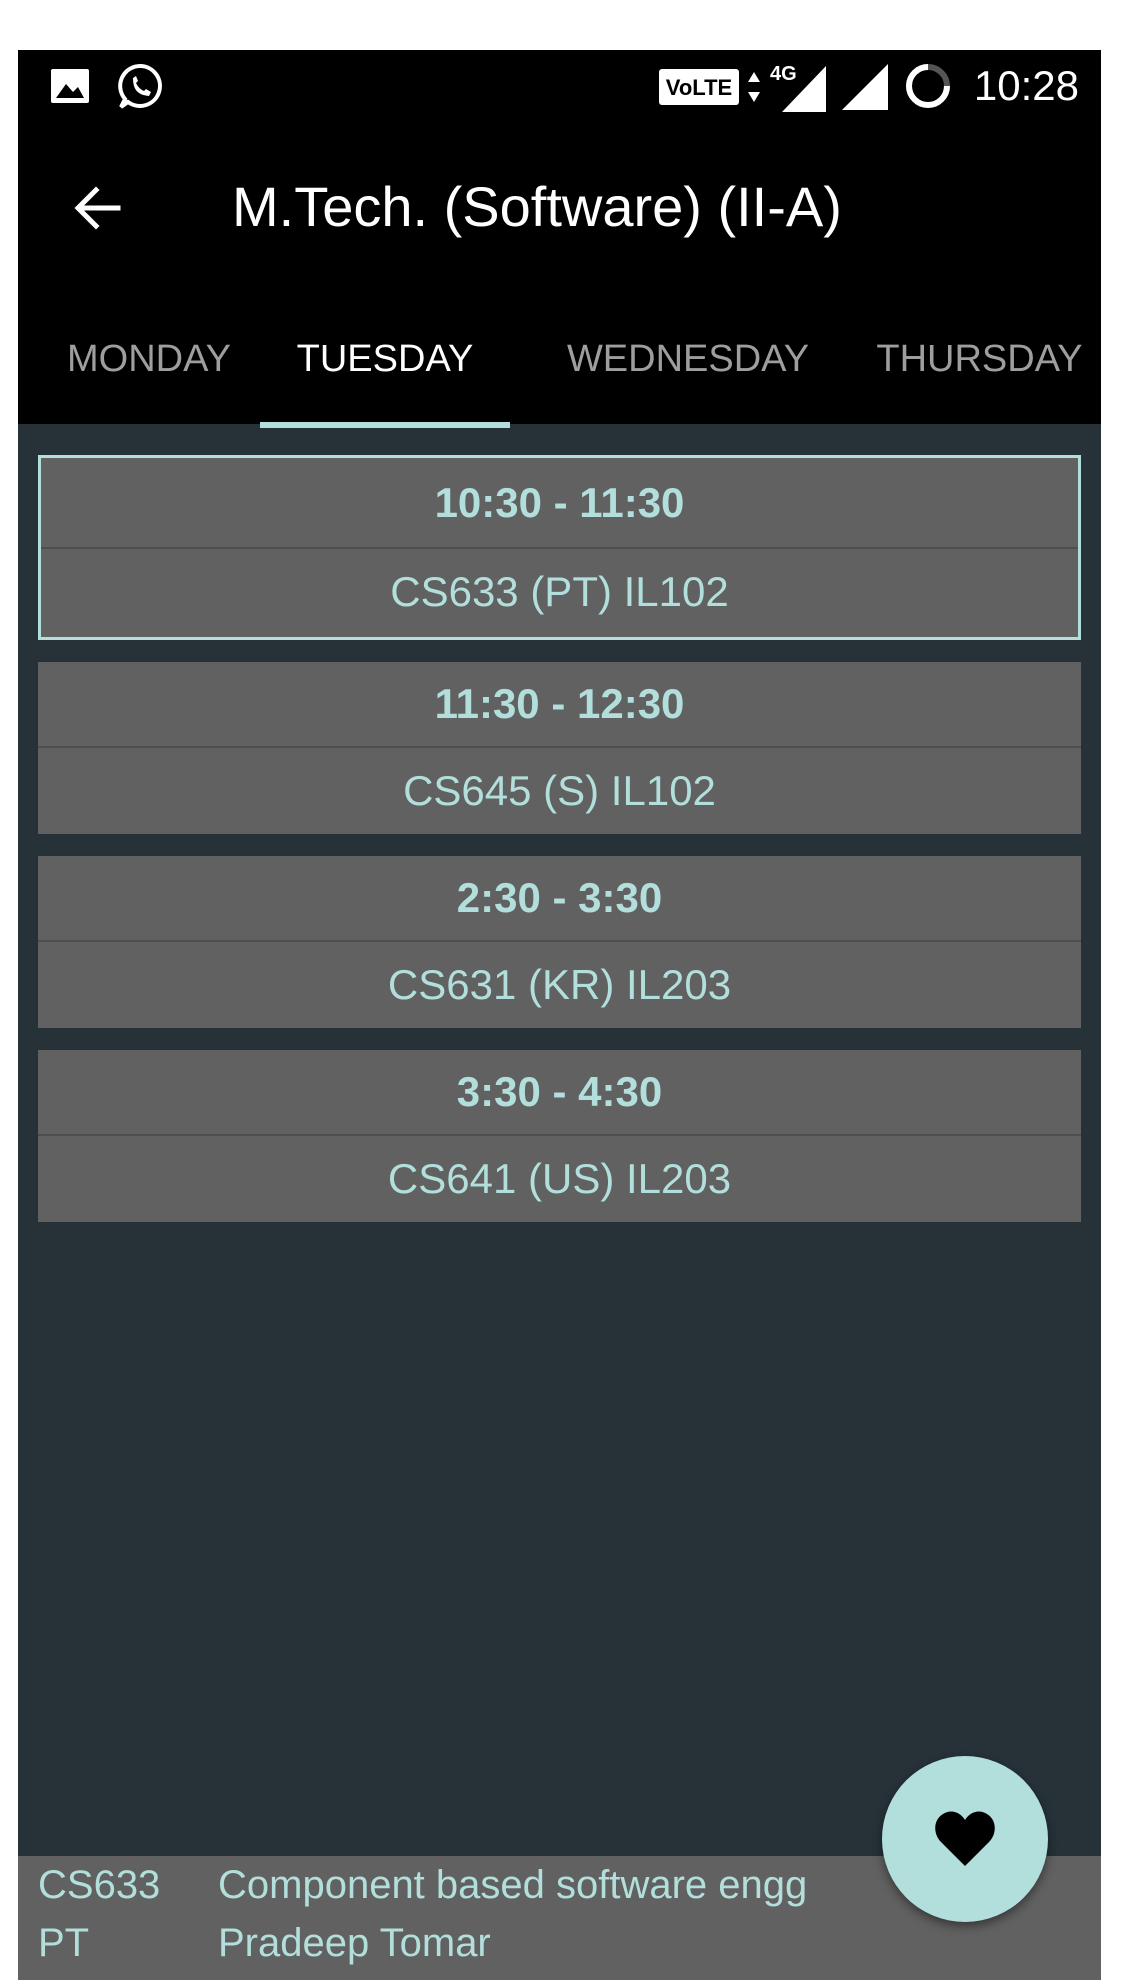  What do you see at coordinates (559, 591) in the screenshot?
I see `slot-course: CS633 (PT) IL102` at bounding box center [559, 591].